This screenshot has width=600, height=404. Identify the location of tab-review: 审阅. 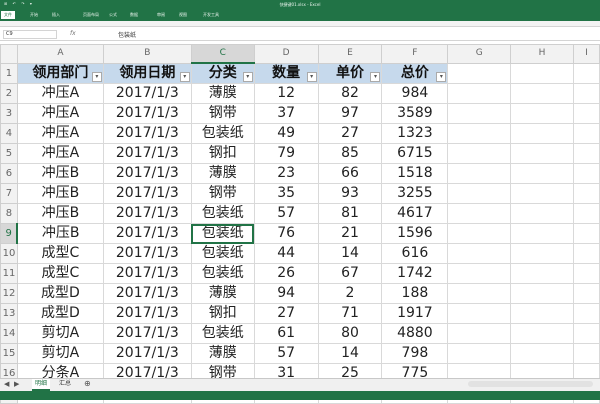
(161, 15).